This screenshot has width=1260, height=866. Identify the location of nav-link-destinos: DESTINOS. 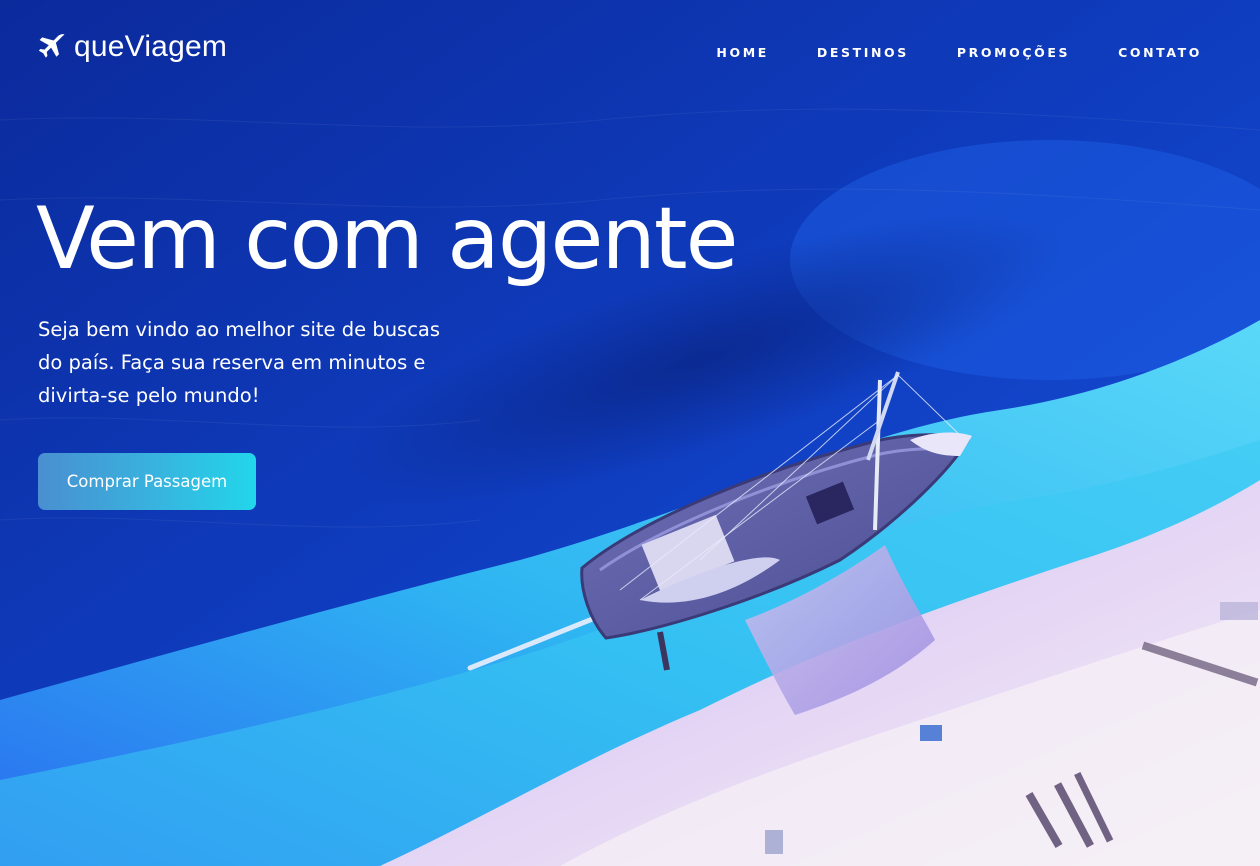
(863, 52).